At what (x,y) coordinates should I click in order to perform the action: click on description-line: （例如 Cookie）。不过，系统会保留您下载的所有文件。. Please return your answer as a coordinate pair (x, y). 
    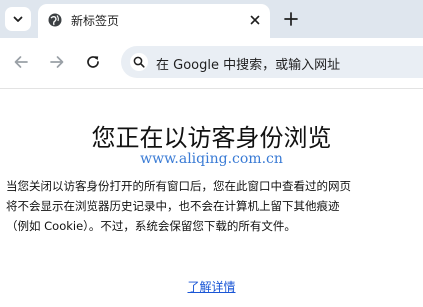
    Looking at the image, I should click on (151, 226).